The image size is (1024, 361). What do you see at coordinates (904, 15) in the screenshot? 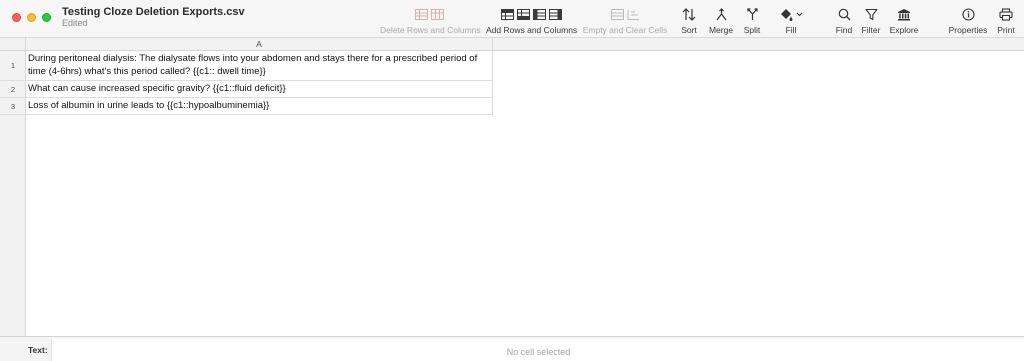
I see `bank-icon` at bounding box center [904, 15].